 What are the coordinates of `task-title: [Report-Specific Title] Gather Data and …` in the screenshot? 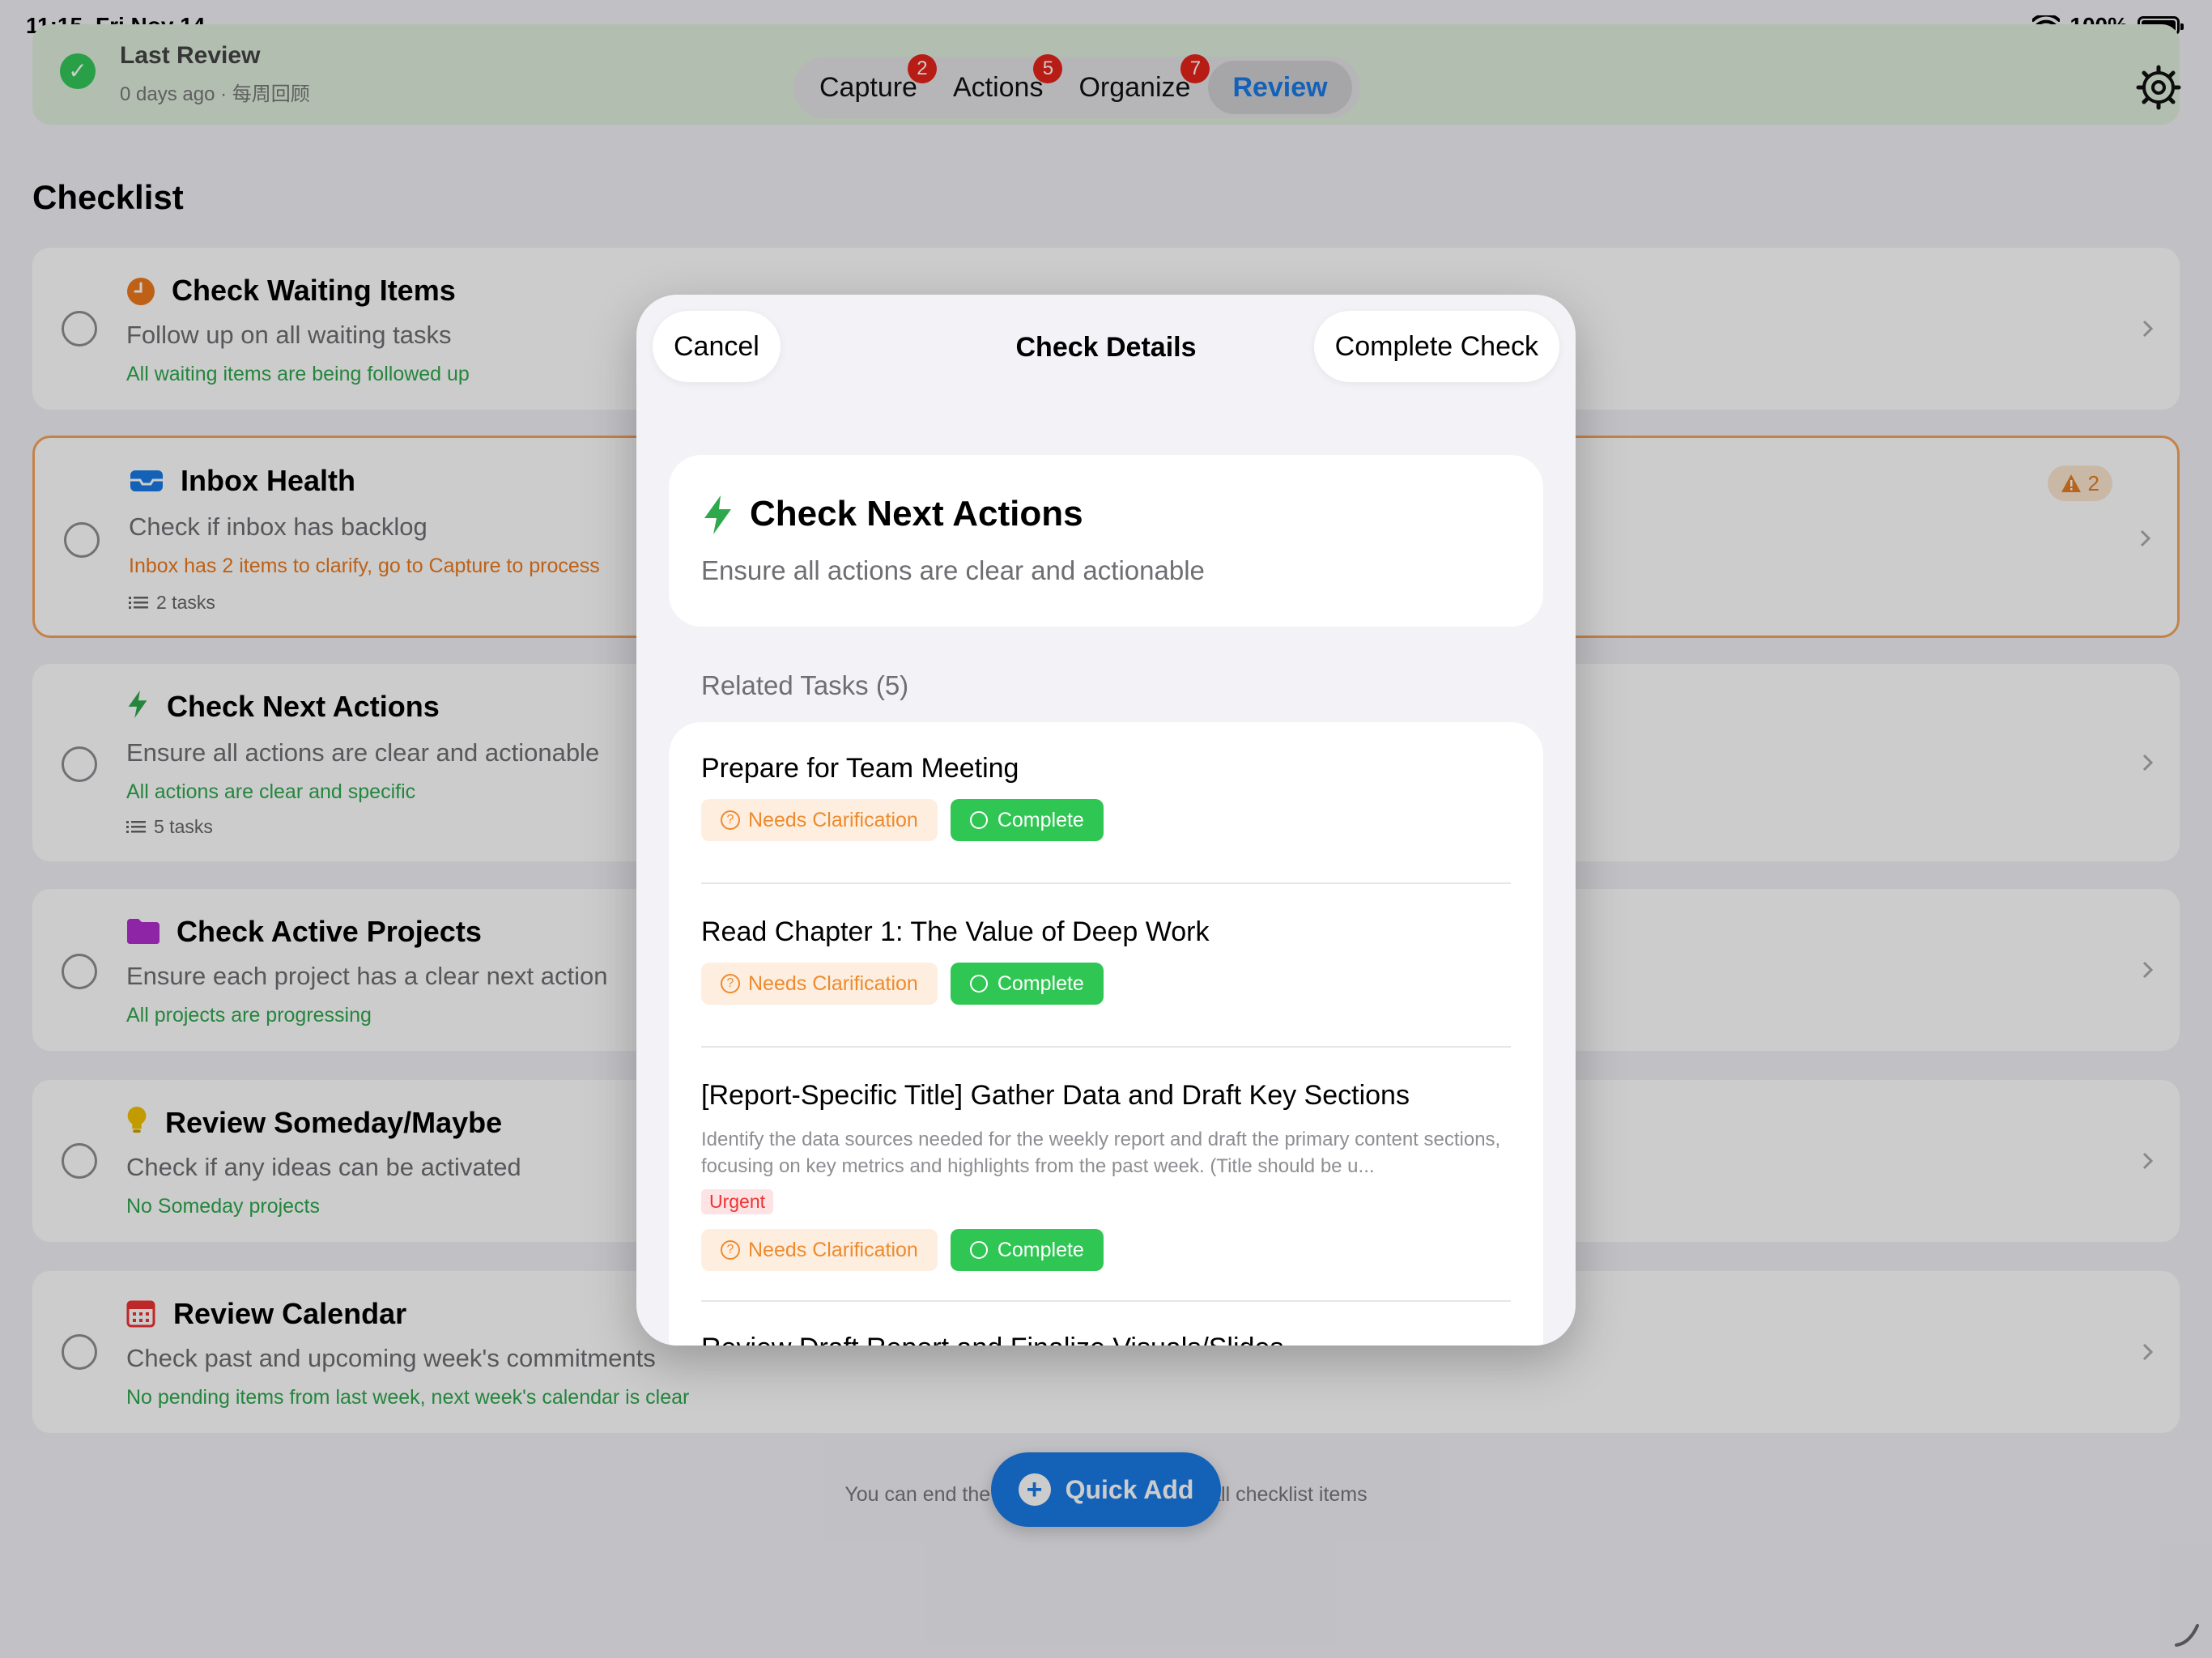 It's located at (1055, 1095).